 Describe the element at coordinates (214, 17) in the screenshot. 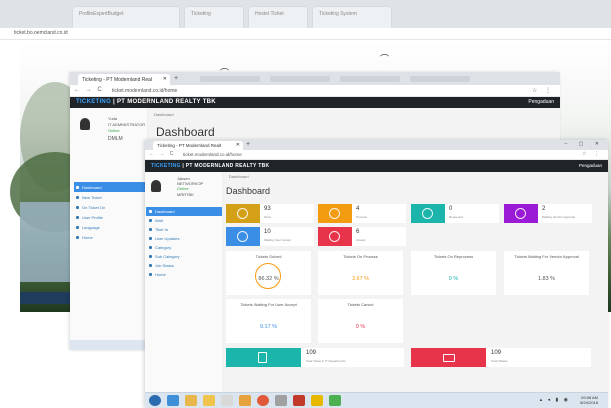

I see `back-tab: Ticketing` at that location.